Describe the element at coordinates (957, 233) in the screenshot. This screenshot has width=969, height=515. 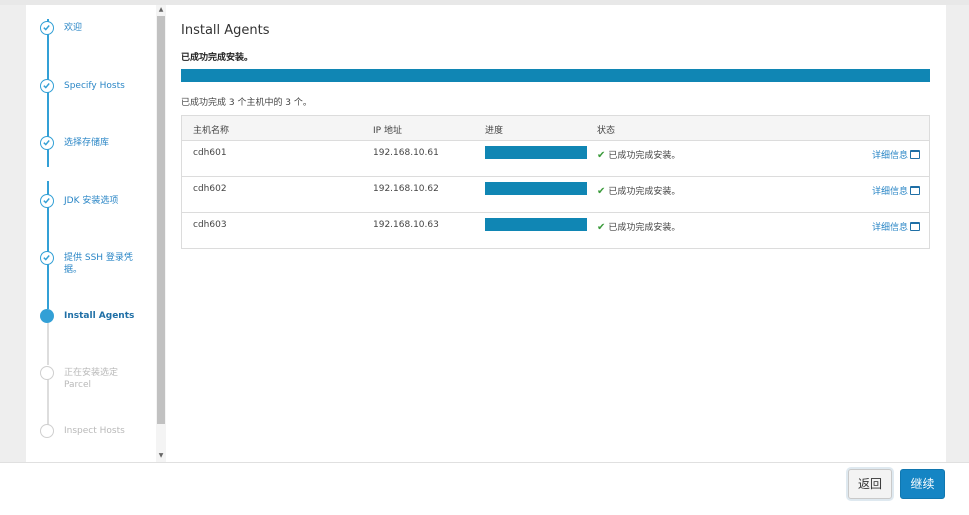
I see `right-gutter` at that location.